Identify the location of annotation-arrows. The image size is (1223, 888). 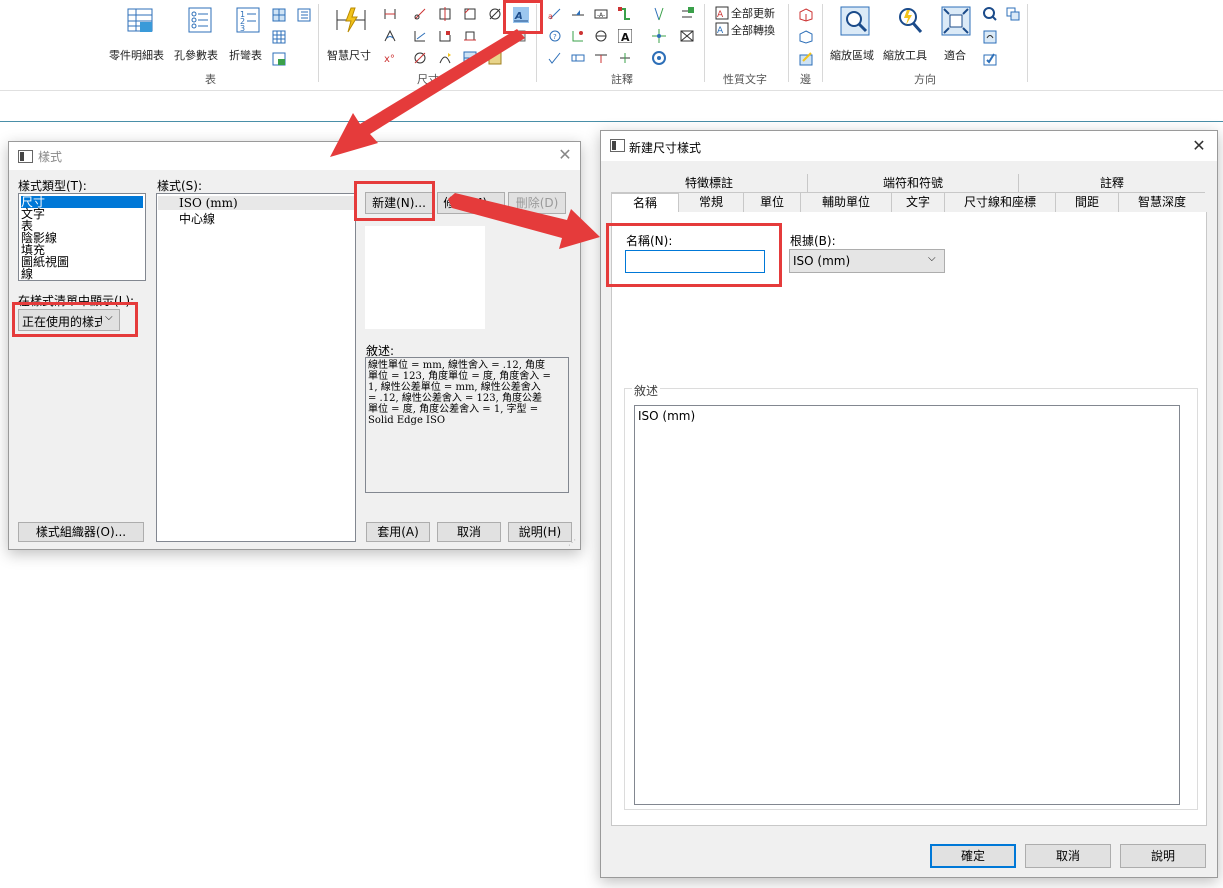
(465, 139).